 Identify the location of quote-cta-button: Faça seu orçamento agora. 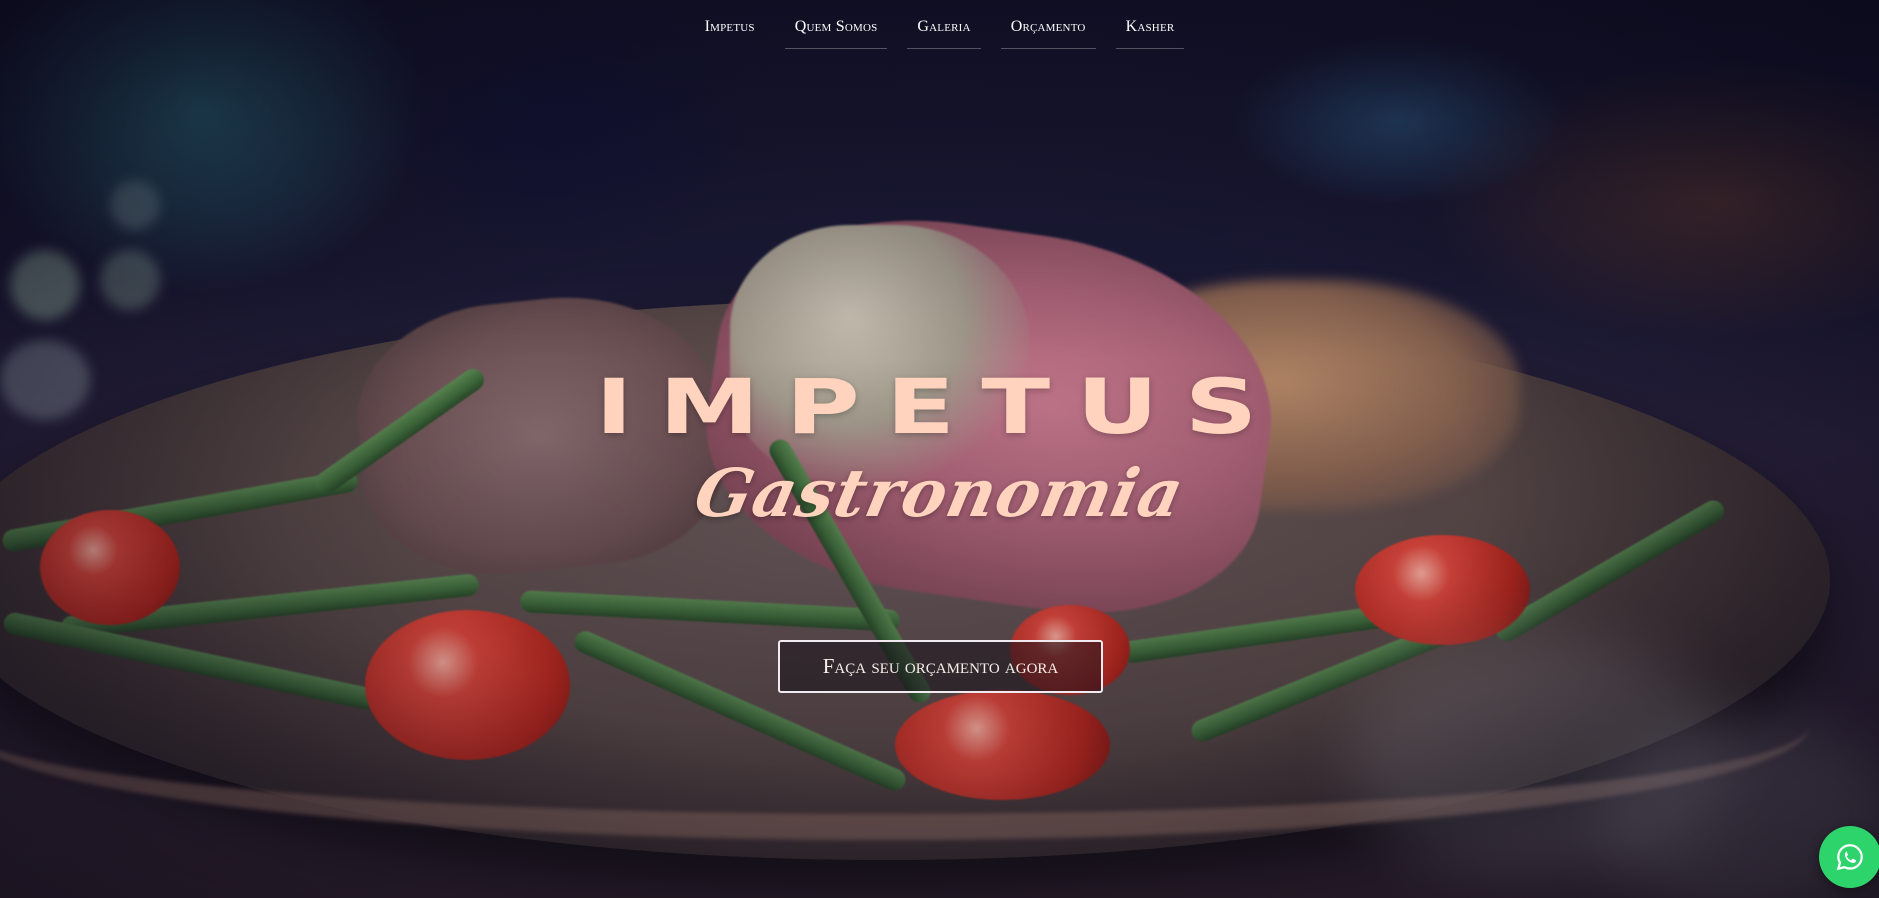
(940, 666).